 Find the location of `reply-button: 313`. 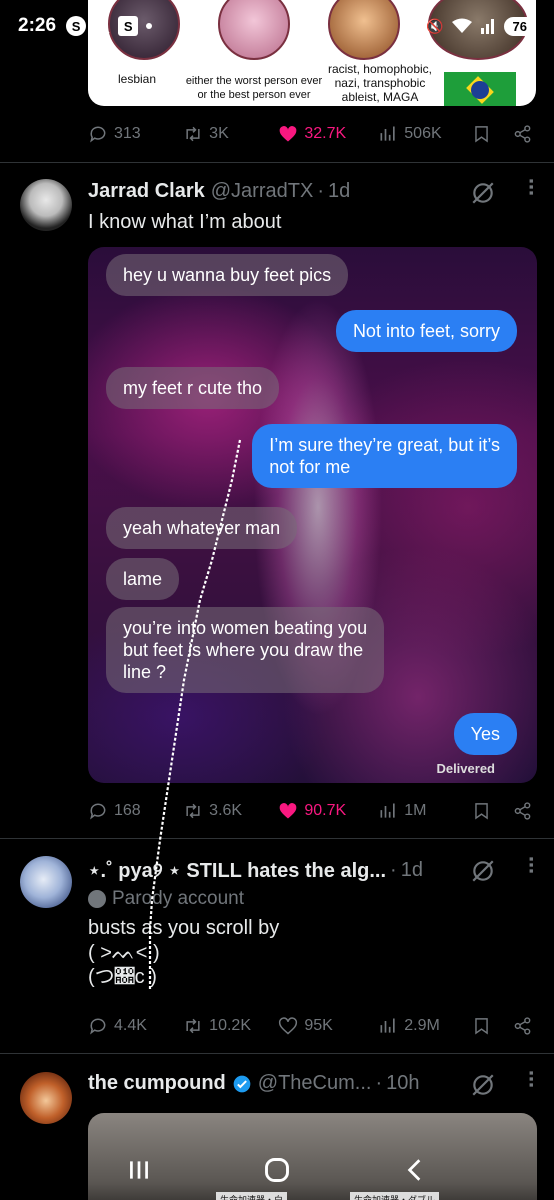

reply-button: 313 is located at coordinates (135, 134).